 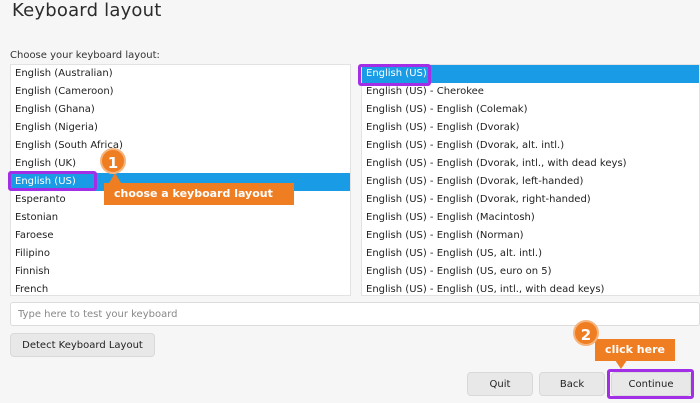 I want to click on callout-pointer, so click(x=621, y=364).